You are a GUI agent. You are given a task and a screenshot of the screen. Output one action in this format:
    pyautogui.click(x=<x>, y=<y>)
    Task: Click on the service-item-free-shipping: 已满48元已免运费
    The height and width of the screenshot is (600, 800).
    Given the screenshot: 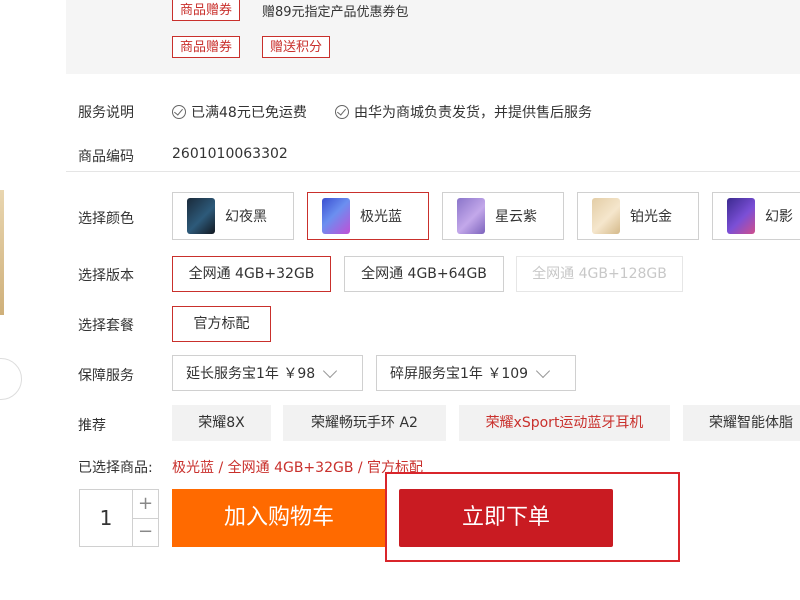 What is the action you would take?
    pyautogui.click(x=239, y=112)
    